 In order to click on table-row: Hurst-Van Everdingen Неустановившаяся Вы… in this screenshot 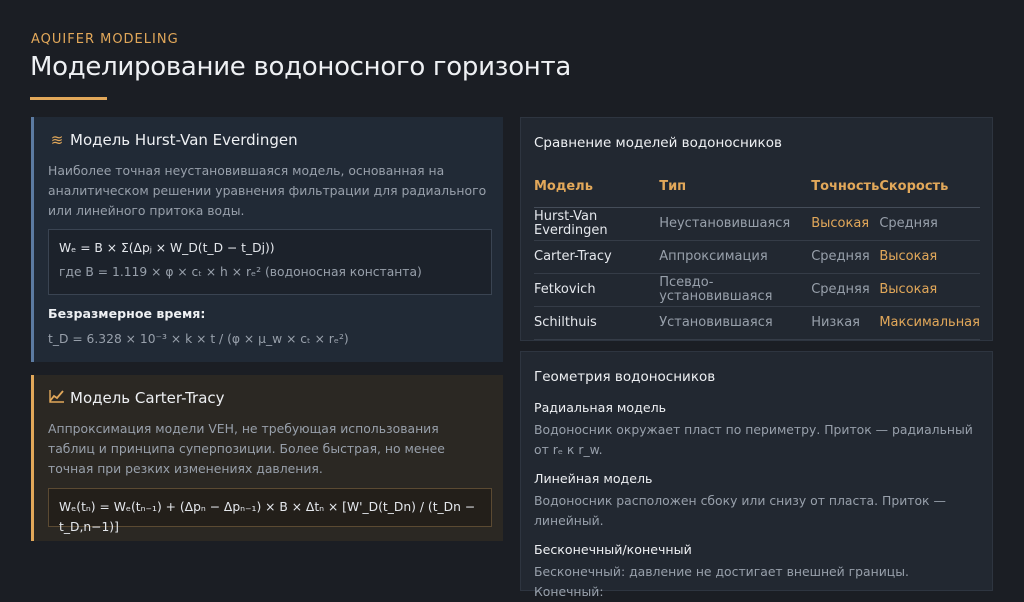, I will do `click(757, 224)`.